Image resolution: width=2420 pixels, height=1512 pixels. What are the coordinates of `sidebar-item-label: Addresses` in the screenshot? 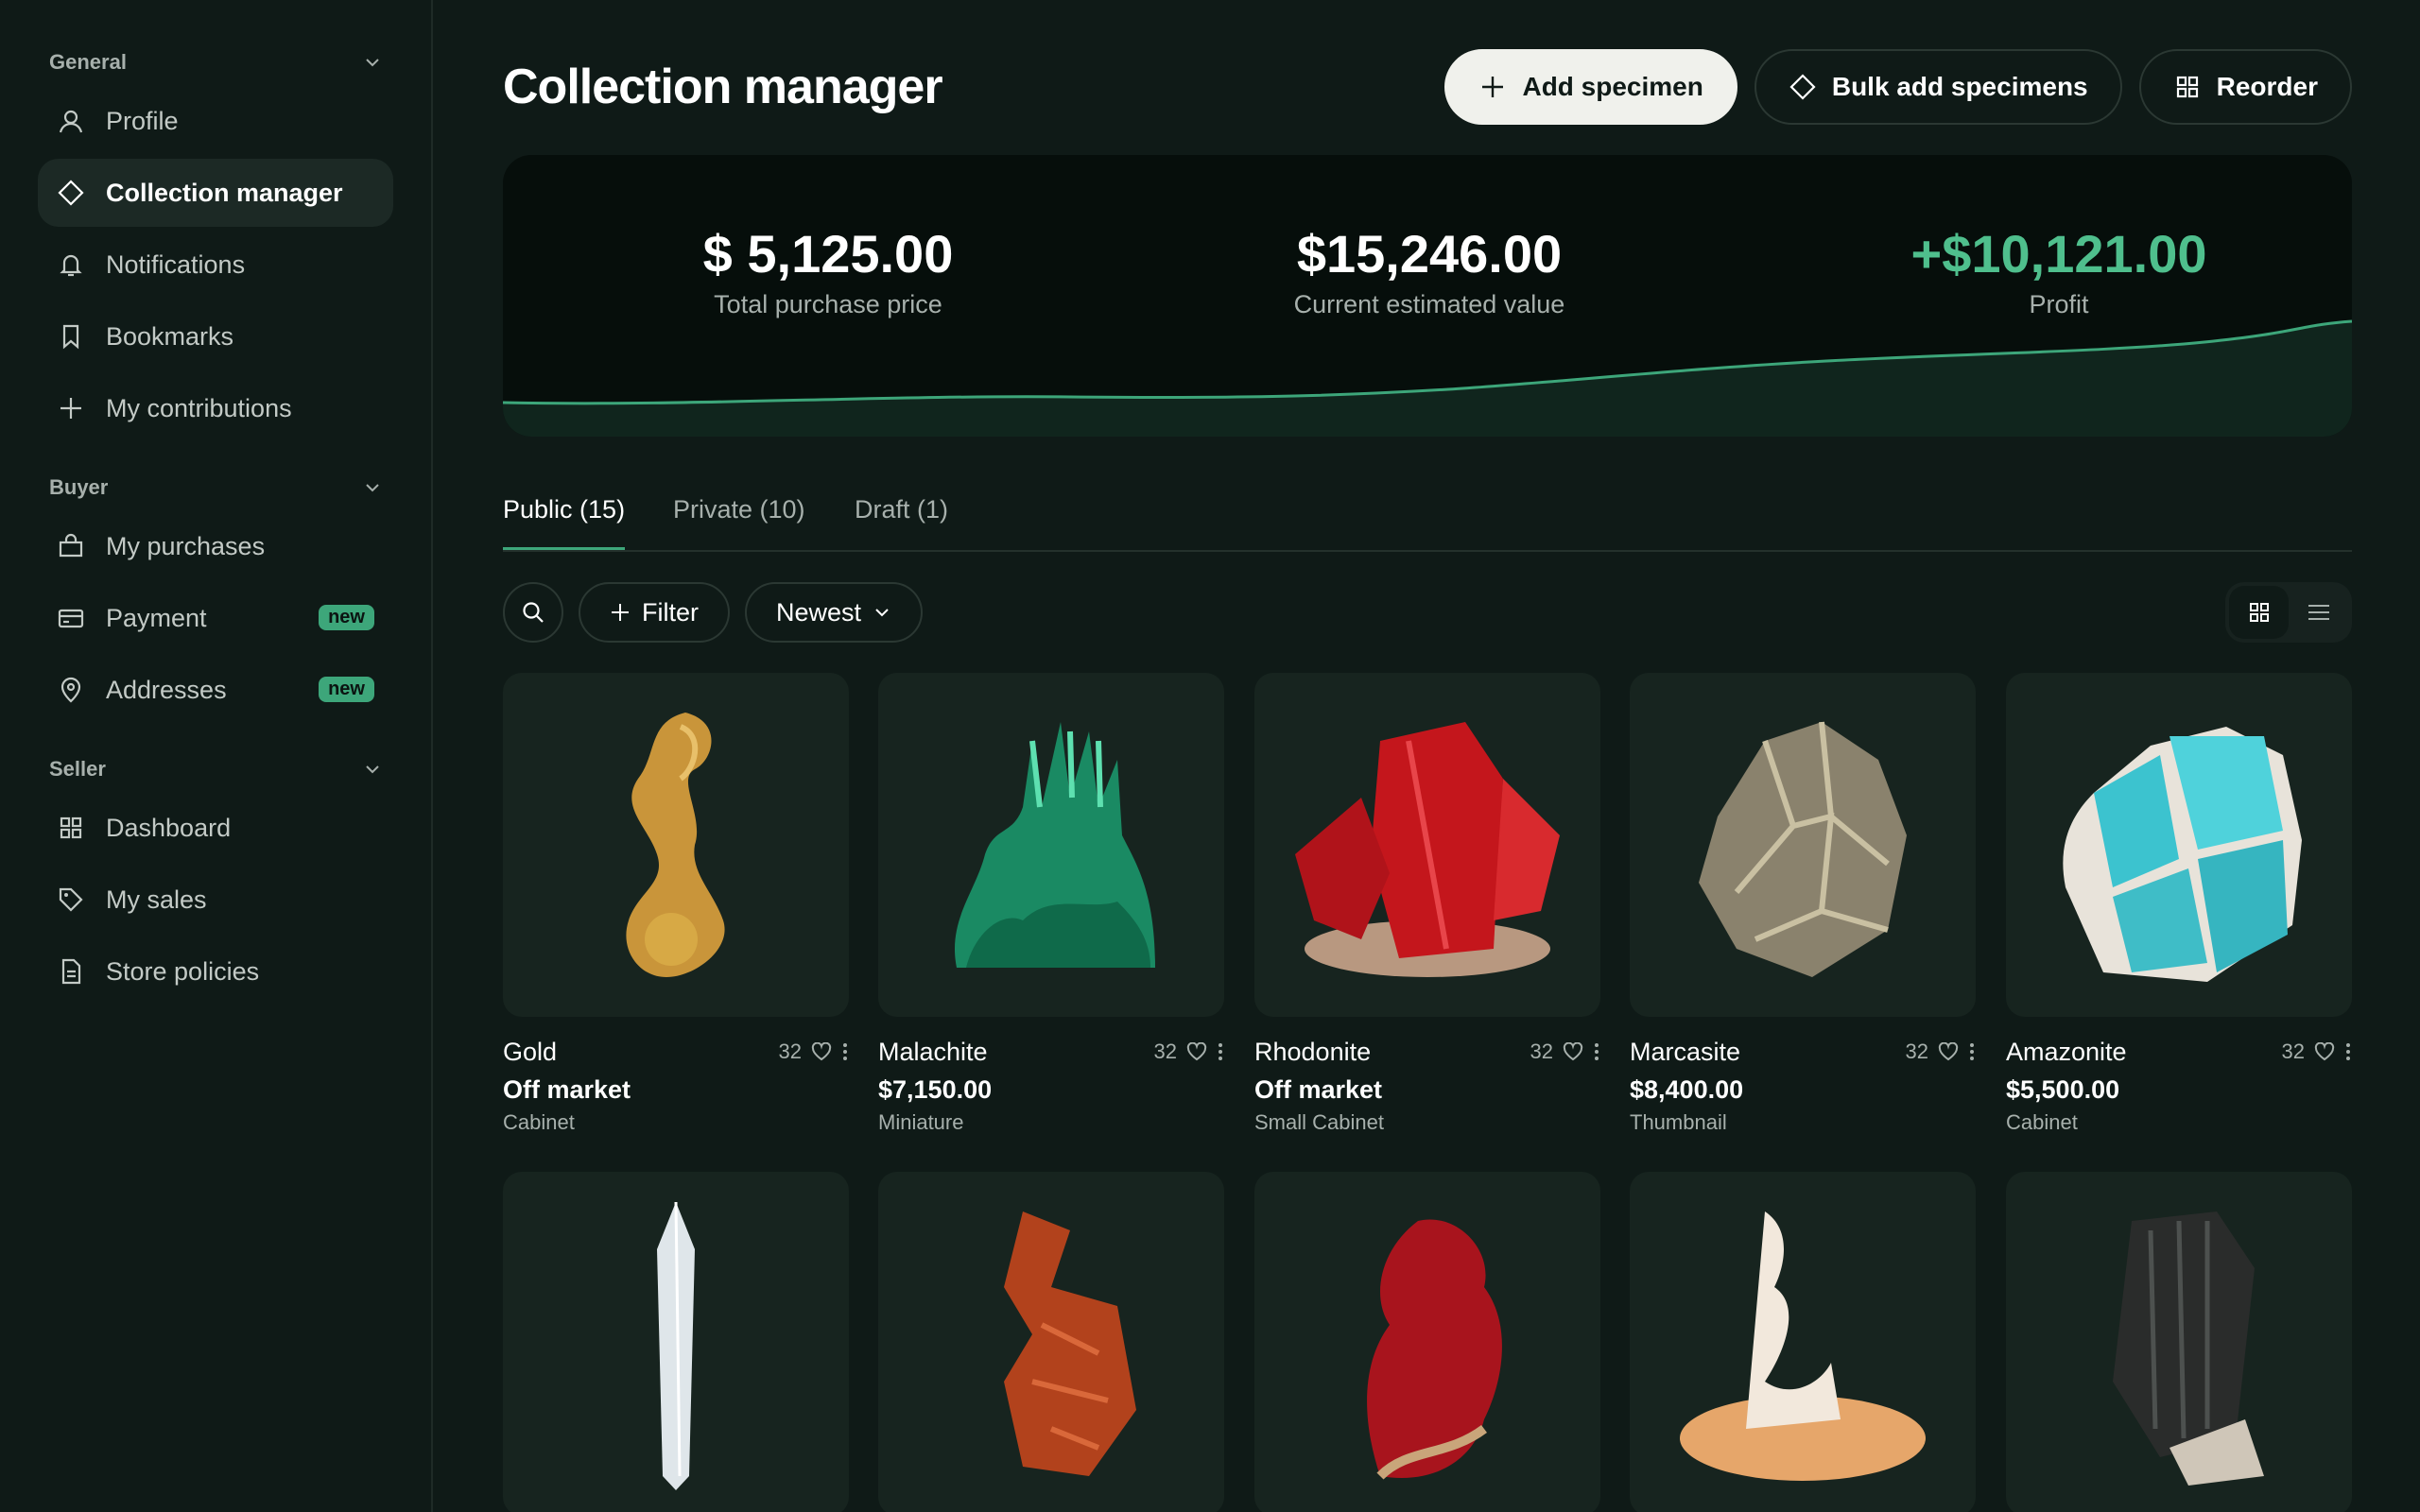 It's located at (166, 689).